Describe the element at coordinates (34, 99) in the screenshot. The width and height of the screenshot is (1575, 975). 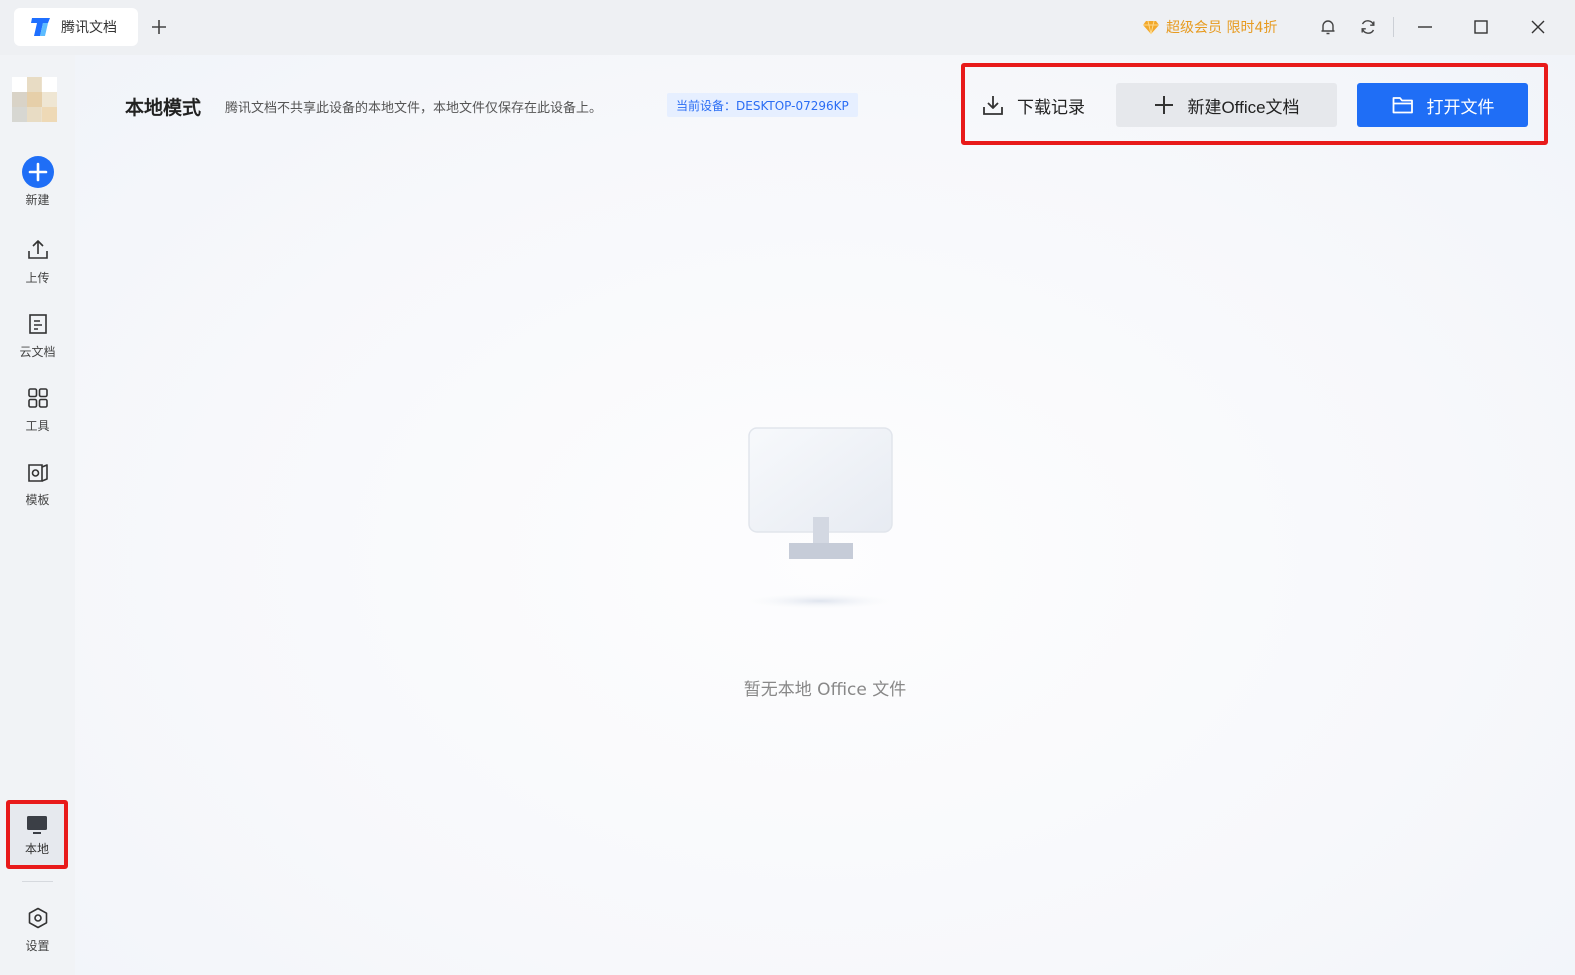
I see `avatar` at that location.